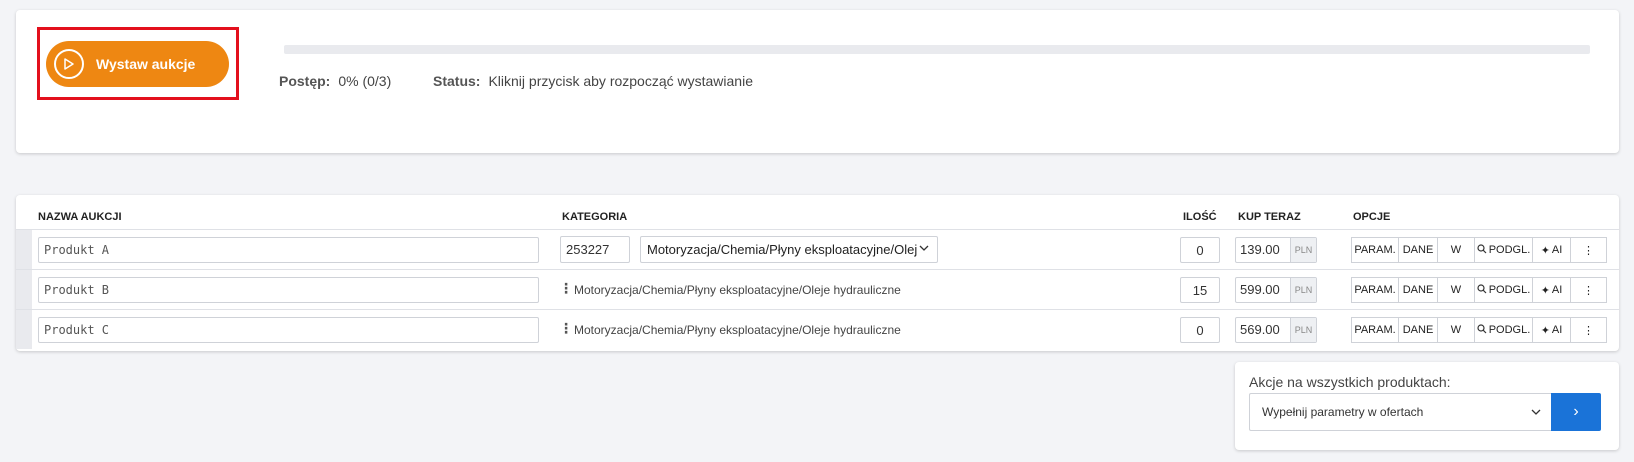 This screenshot has height=462, width=1634. I want to click on play-icon, so click(69, 64).